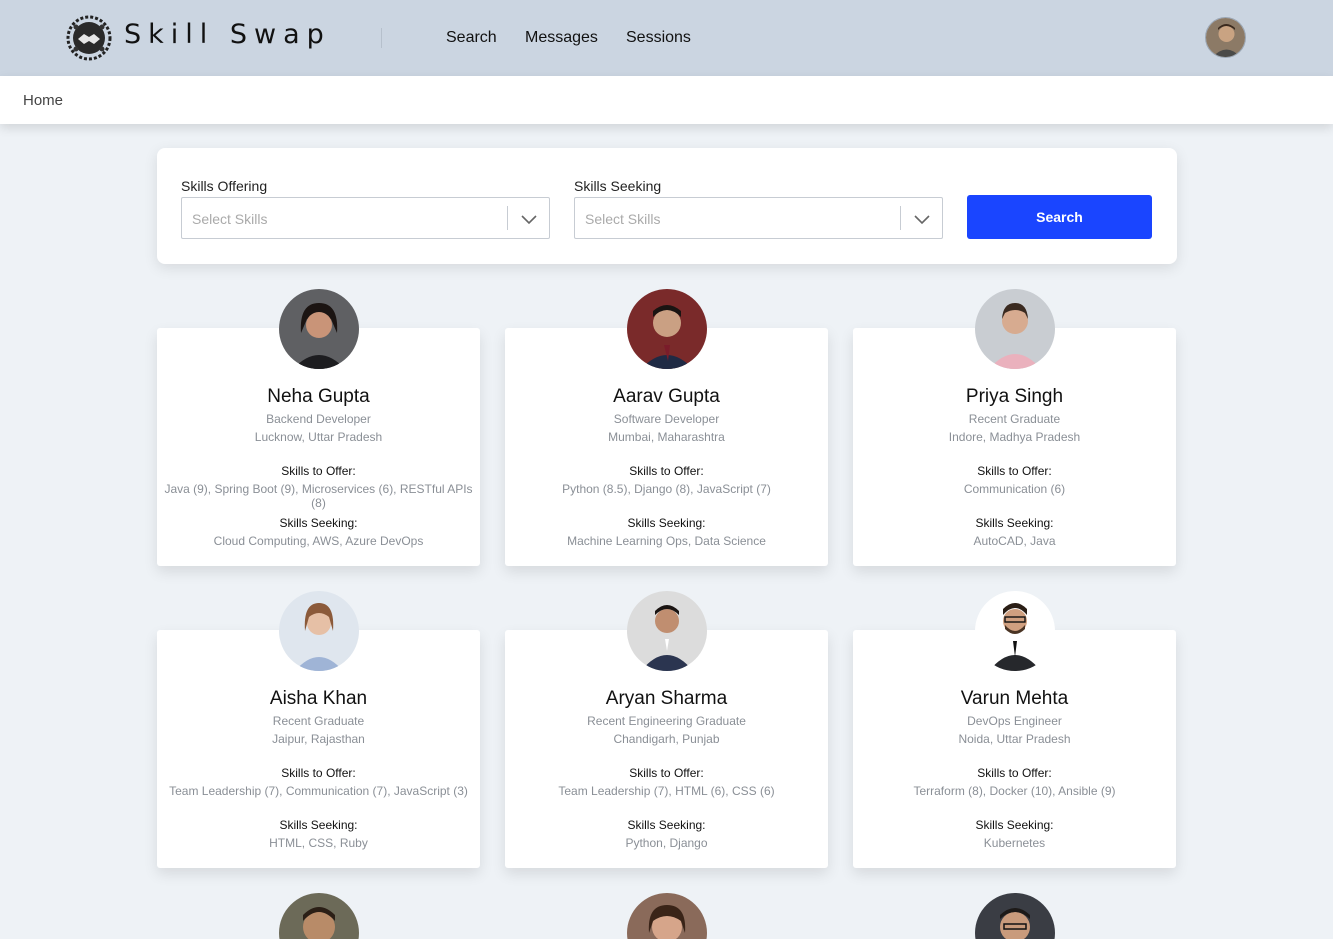 Image resolution: width=1333 pixels, height=939 pixels. Describe the element at coordinates (666, 419) in the screenshot. I see `profile-role: Software Developer` at that location.